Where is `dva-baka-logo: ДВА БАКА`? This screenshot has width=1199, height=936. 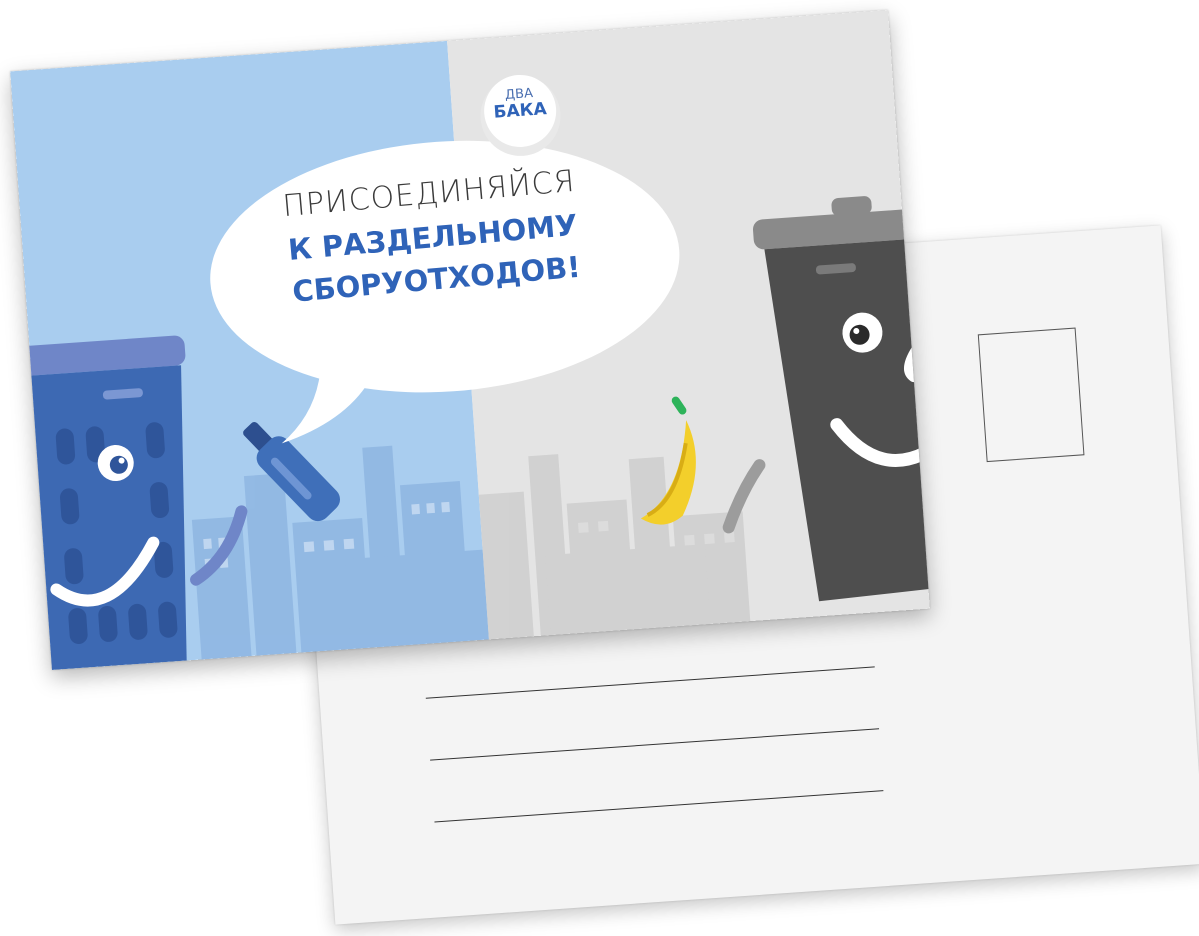 dva-baka-logo: ДВА БАКА is located at coordinates (520, 110).